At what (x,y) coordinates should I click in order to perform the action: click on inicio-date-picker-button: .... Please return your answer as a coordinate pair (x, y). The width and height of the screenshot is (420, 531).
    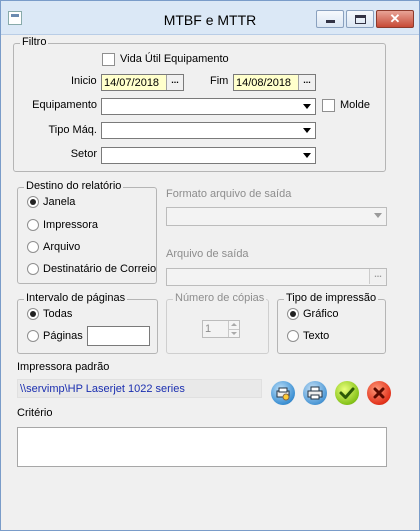
    Looking at the image, I should click on (174, 82).